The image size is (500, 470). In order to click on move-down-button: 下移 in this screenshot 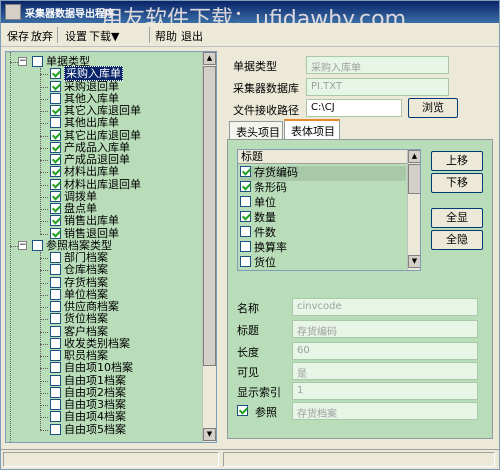, I will do `click(457, 183)`.